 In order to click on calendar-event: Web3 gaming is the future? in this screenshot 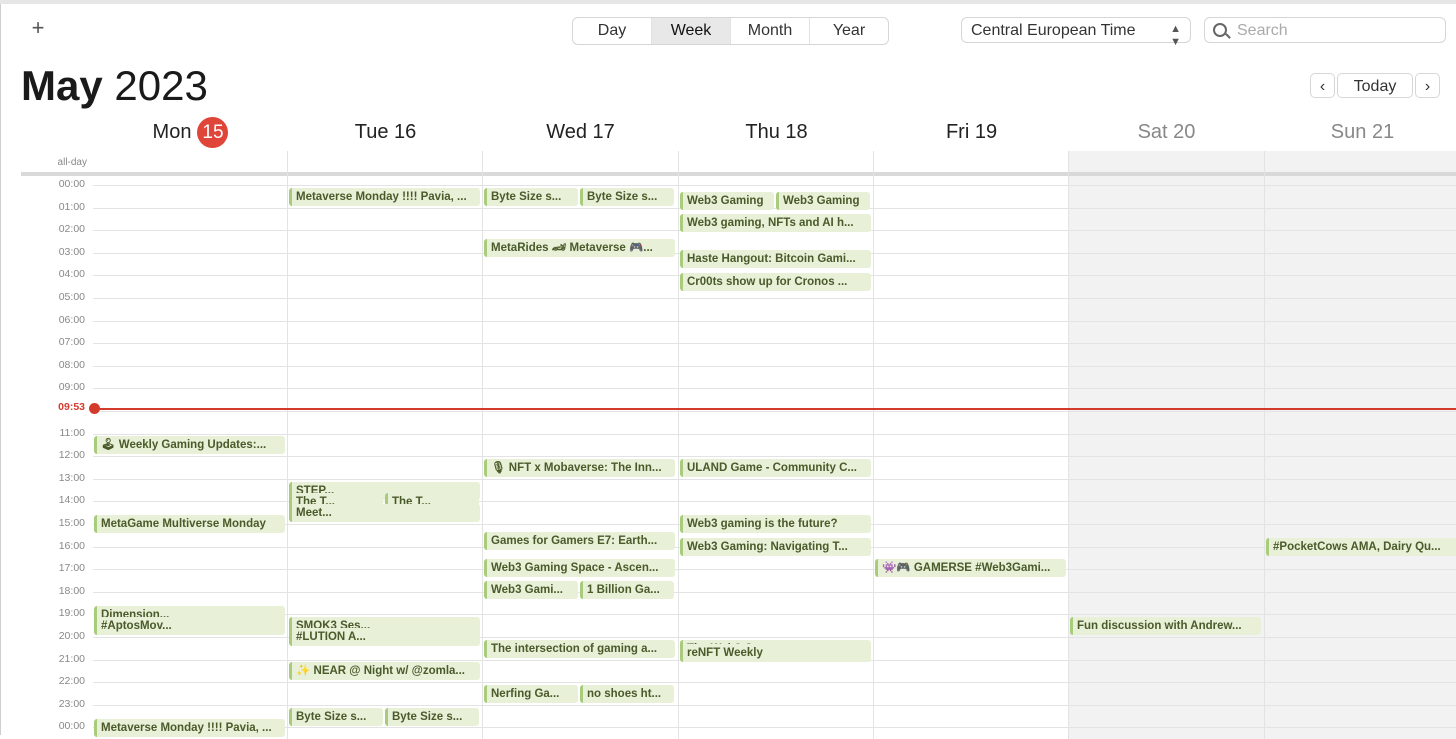, I will do `click(775, 524)`.